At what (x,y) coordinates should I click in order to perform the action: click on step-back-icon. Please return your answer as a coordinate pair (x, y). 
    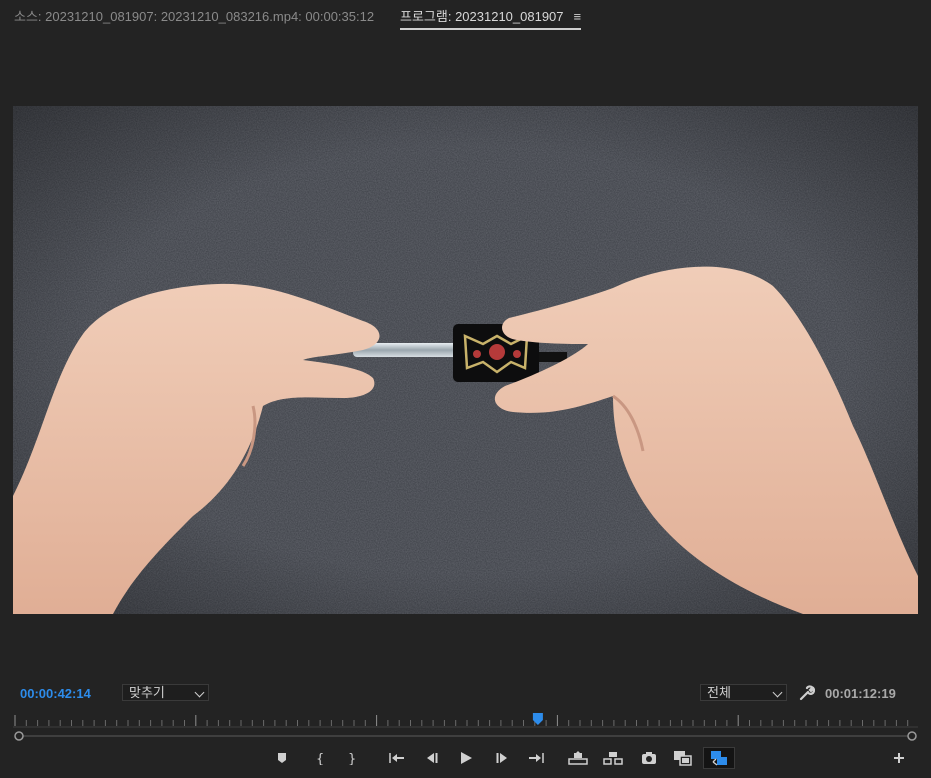
    Looking at the image, I should click on (432, 758).